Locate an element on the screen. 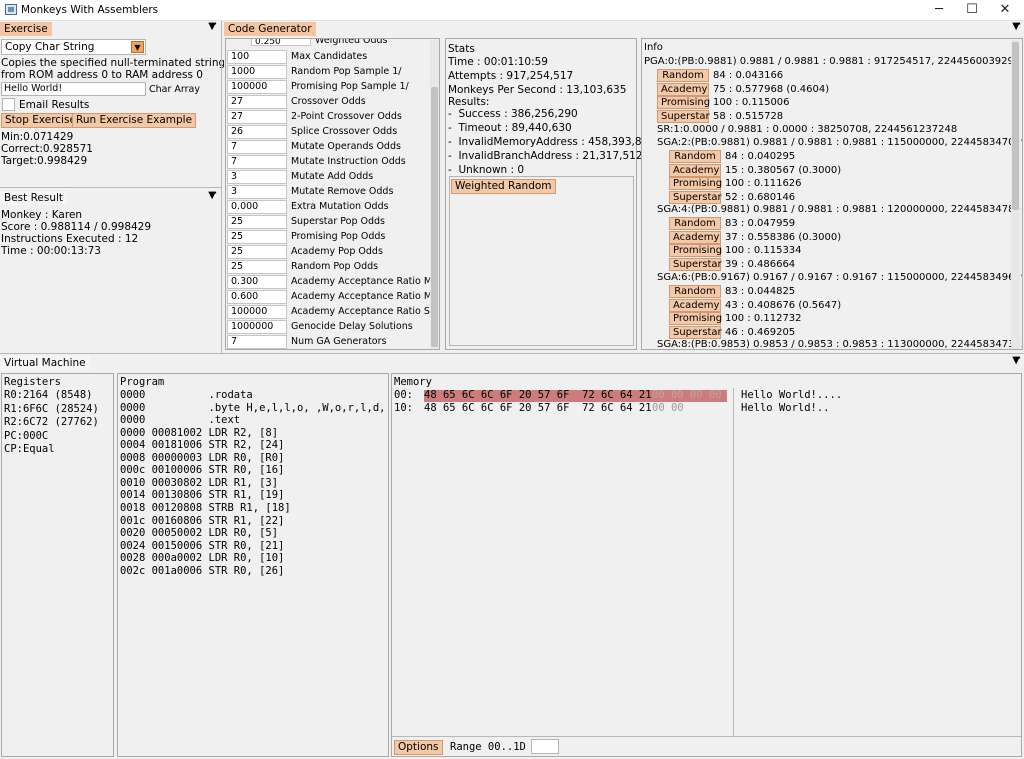 The image size is (1024, 759). stats-result-line: - Success : 386,256,290 is located at coordinates (513, 114).